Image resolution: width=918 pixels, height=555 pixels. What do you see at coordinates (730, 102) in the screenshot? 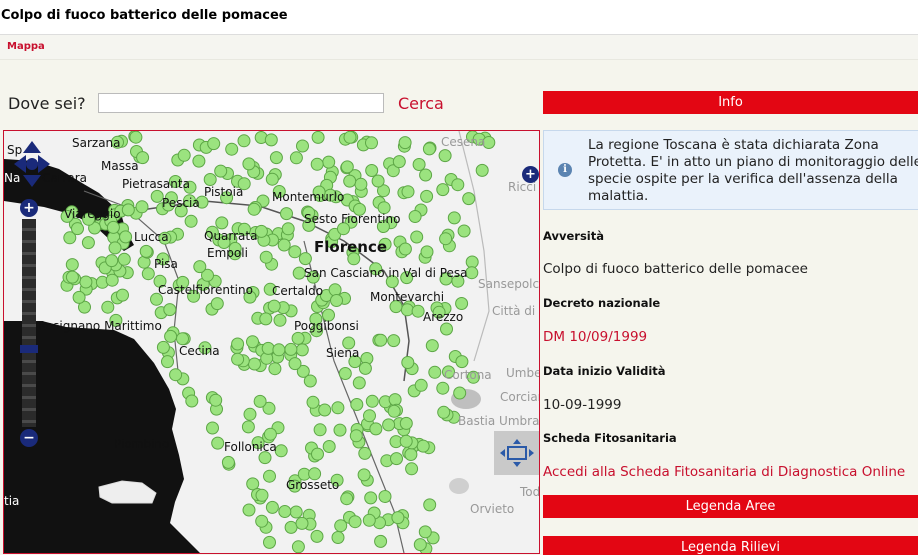
I see `info-button: Info` at bounding box center [730, 102].